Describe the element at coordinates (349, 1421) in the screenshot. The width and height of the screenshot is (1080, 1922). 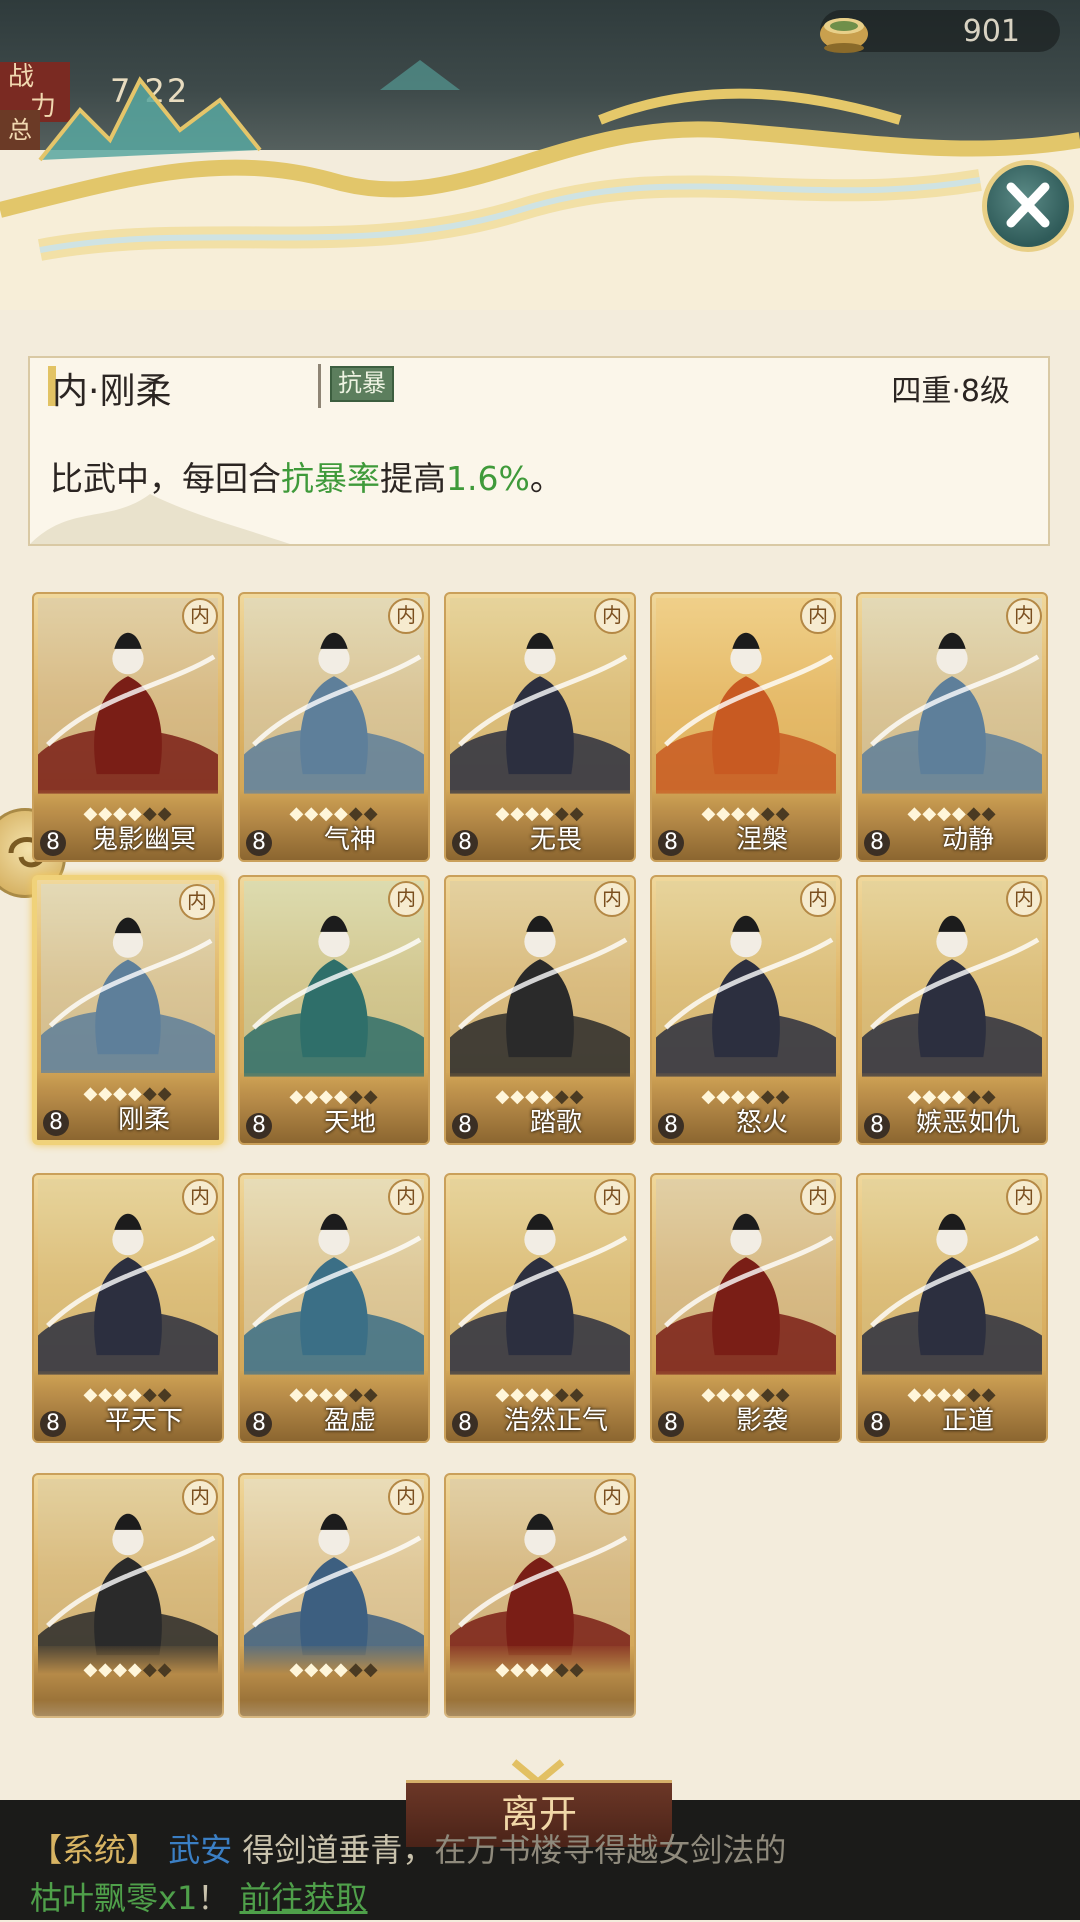
I see `card-name: 盈虚` at that location.